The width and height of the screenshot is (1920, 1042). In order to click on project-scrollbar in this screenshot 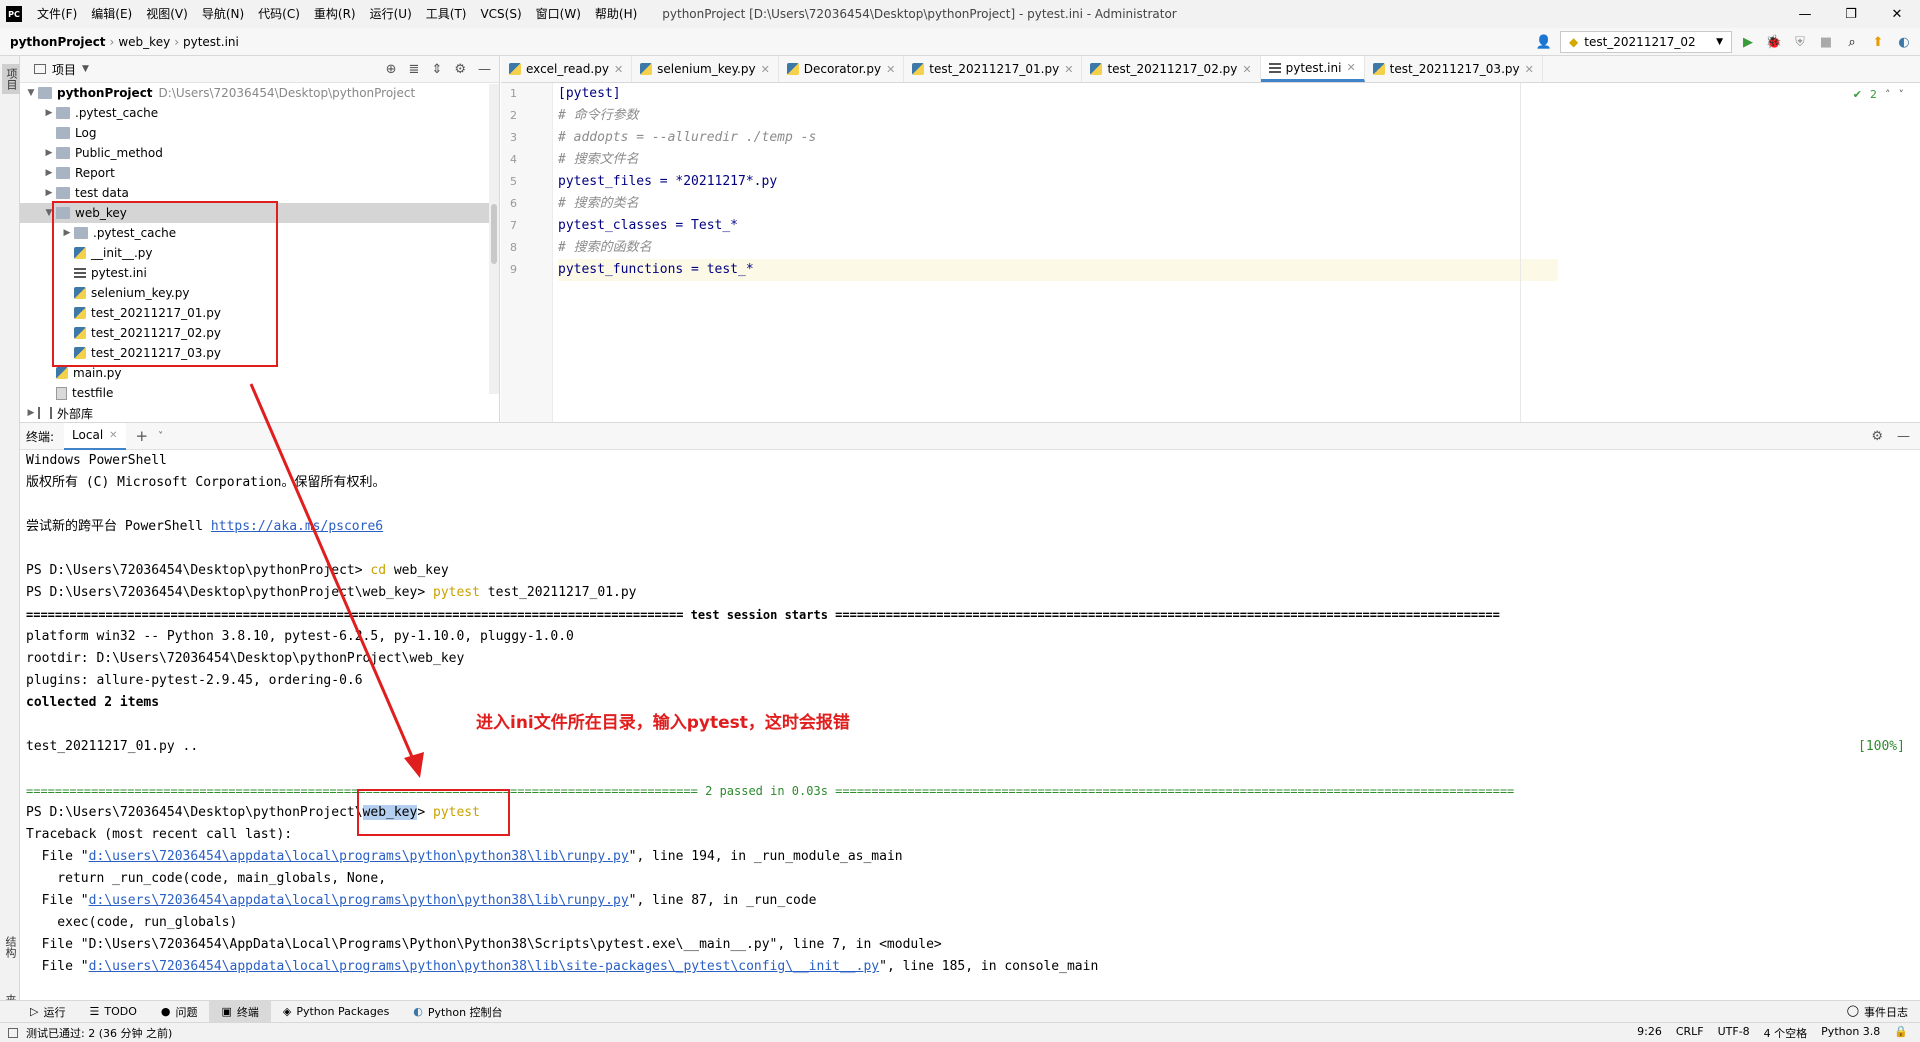, I will do `click(494, 239)`.